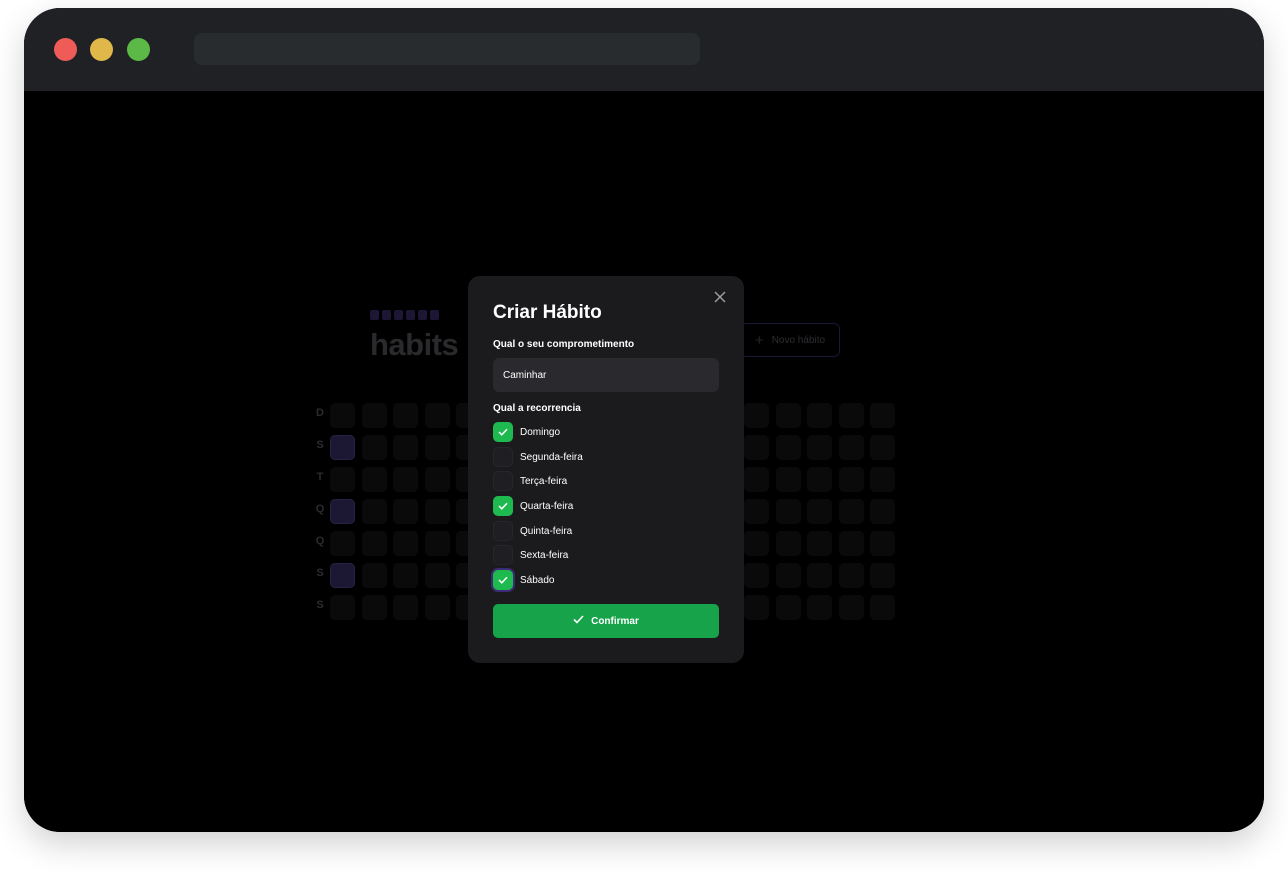 This screenshot has width=1288, height=872. Describe the element at coordinates (606, 621) in the screenshot. I see `confirm-button: Confirmar` at that location.